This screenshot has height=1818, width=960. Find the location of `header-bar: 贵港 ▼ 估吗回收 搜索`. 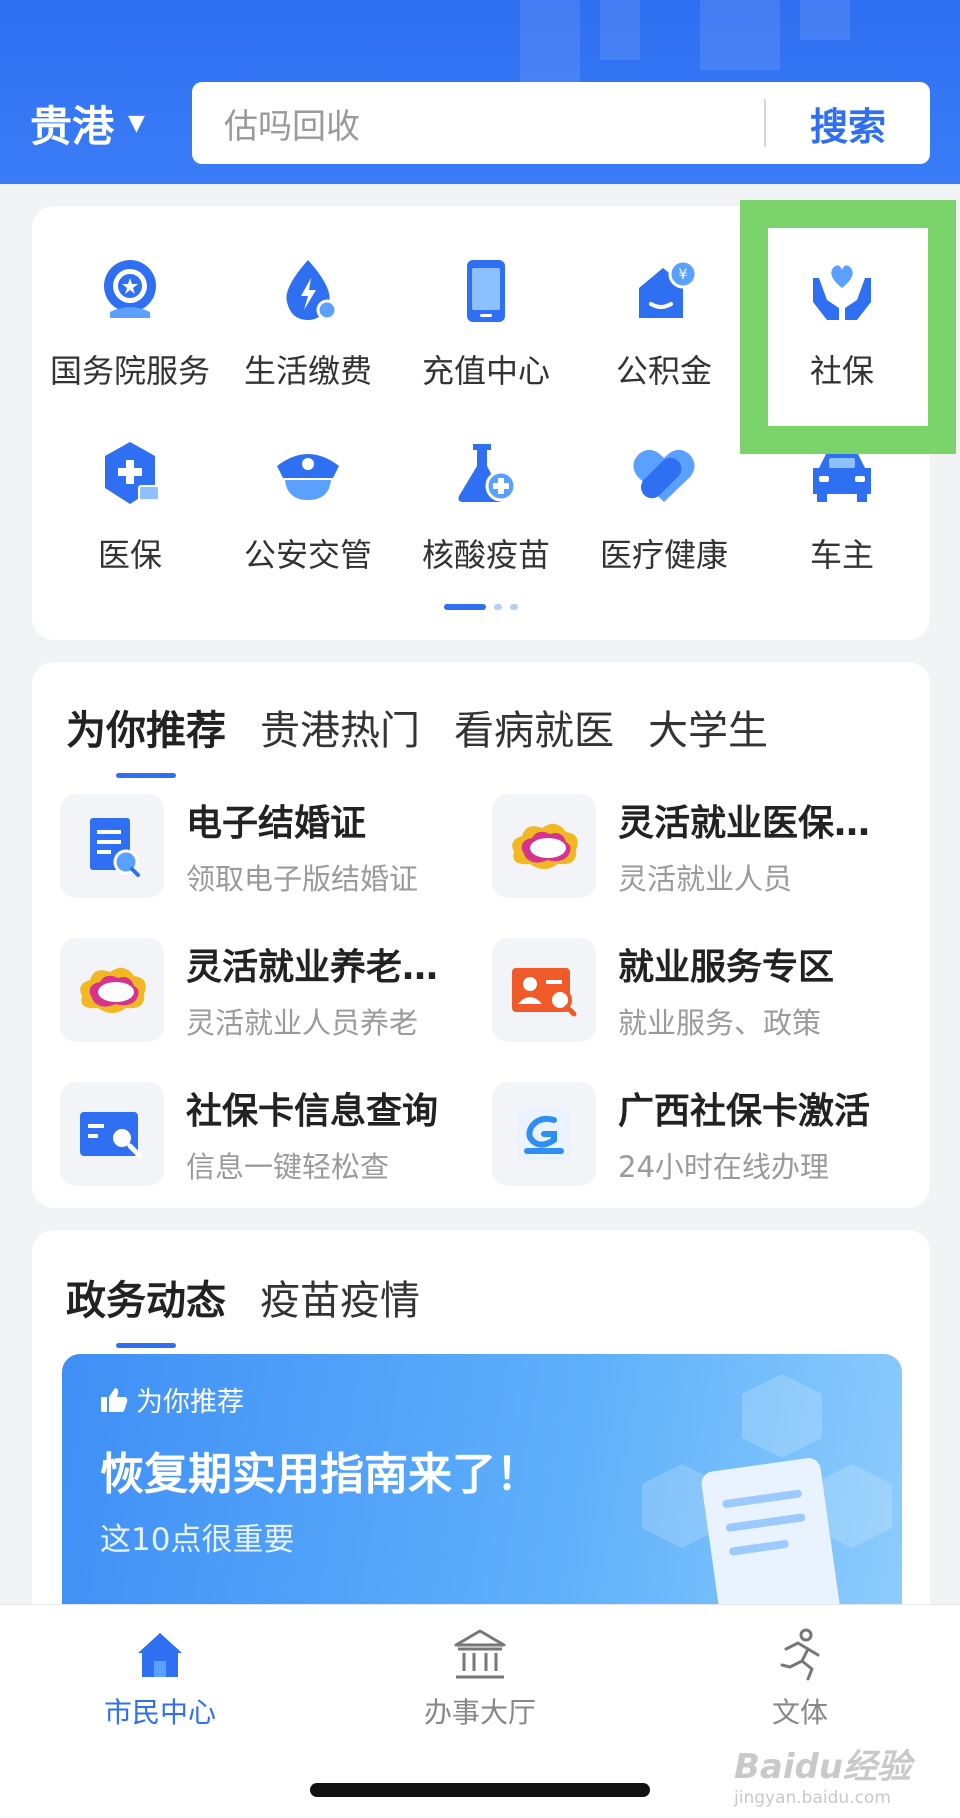

header-bar: 贵港 ▼ 估吗回收 搜索 is located at coordinates (480, 92).